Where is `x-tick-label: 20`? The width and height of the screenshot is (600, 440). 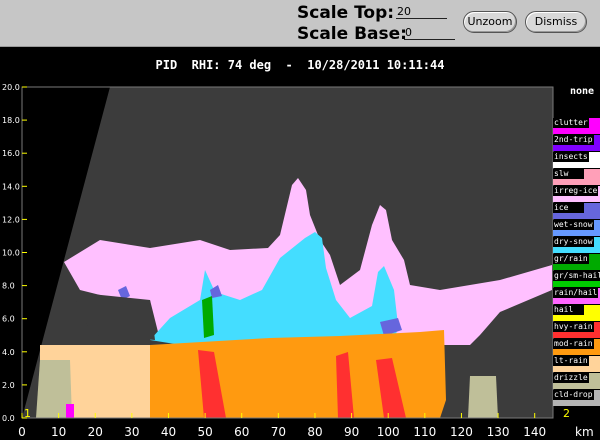 x-tick-label: 20 is located at coordinates (95, 432).